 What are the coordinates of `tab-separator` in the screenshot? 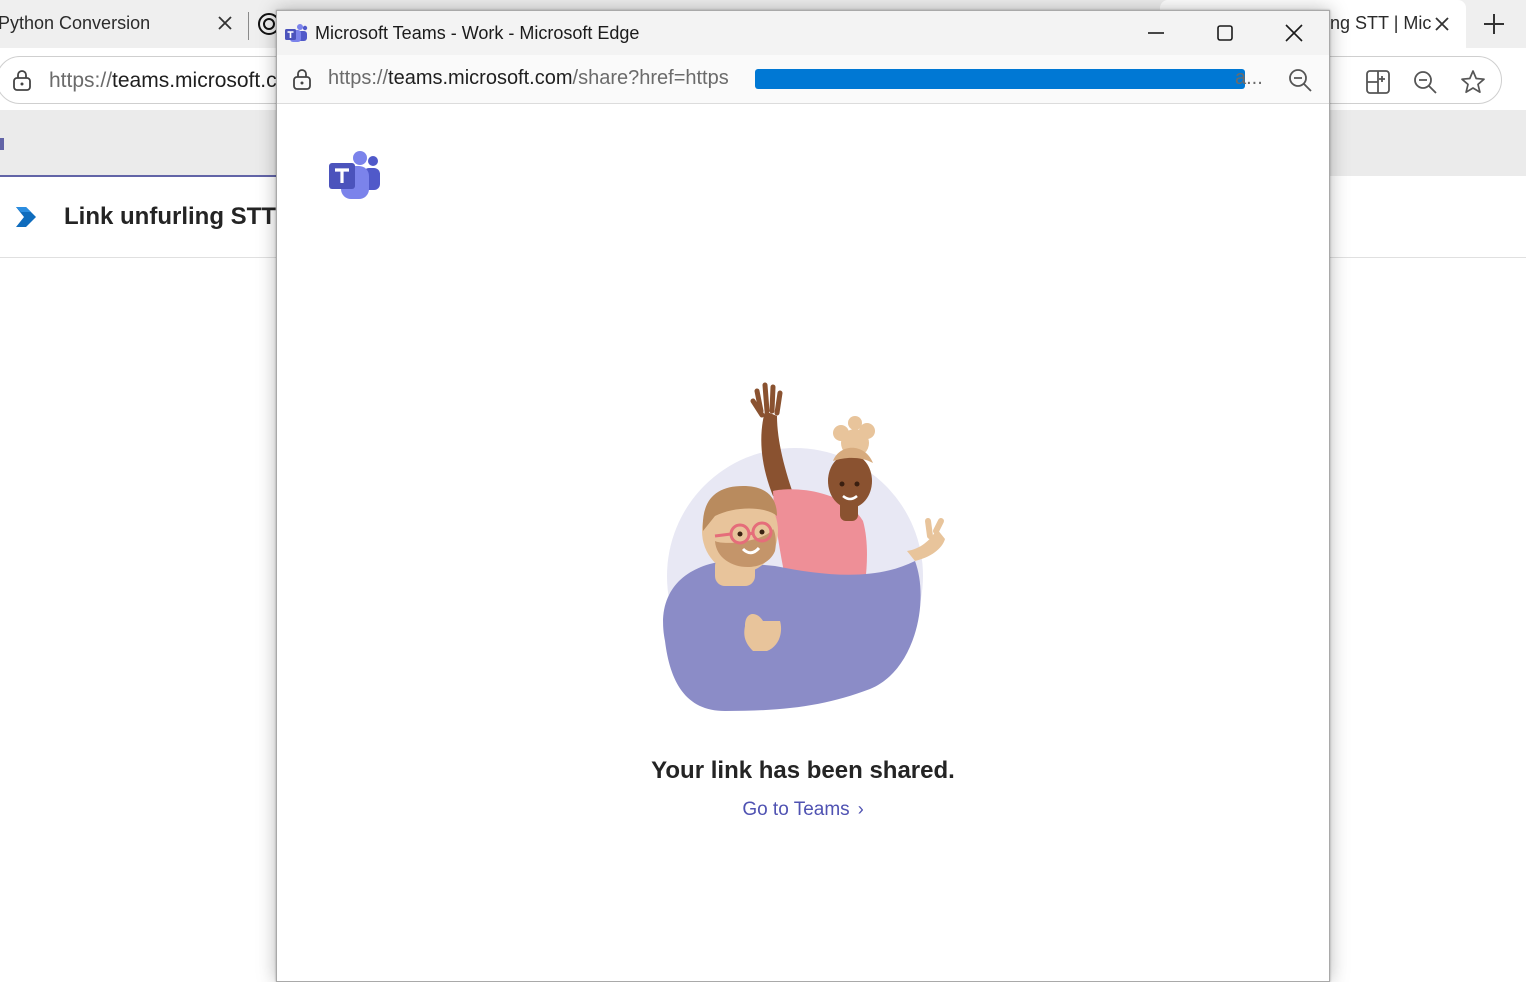 It's located at (248, 26).